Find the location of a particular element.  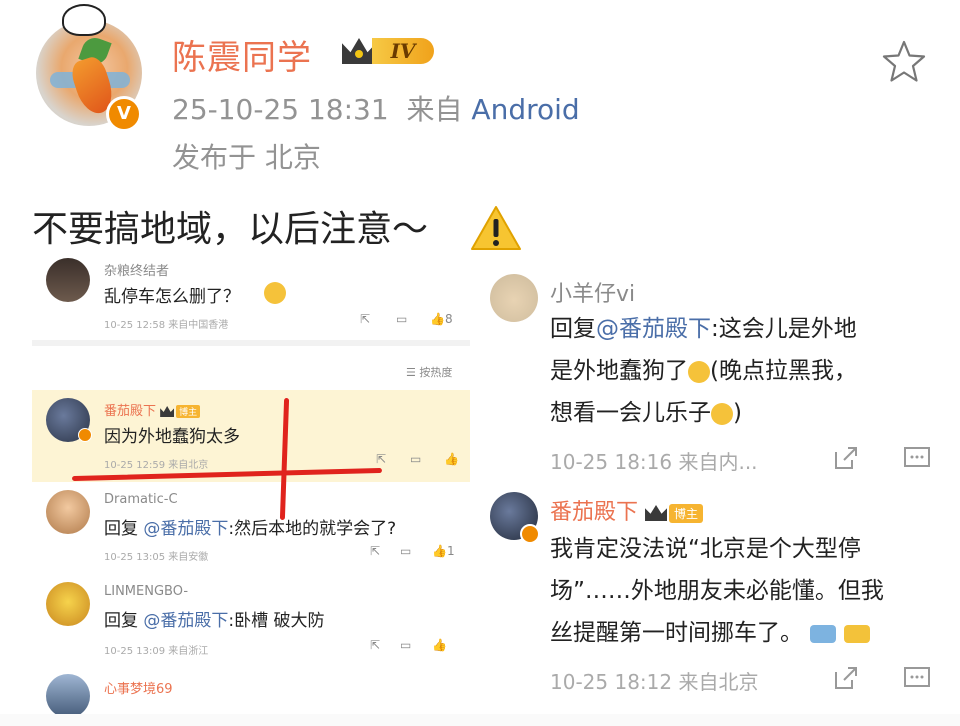

post-source: Android is located at coordinates (525, 109).